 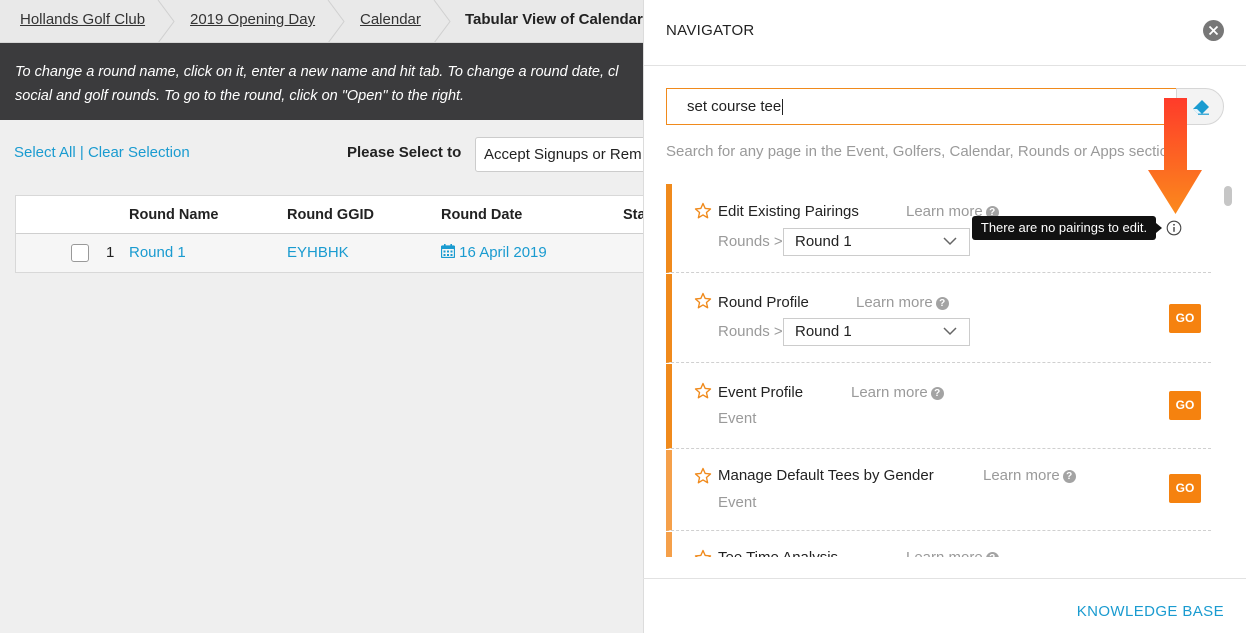 I want to click on result-title: Manage Default Tees by Gender, so click(x=826, y=475).